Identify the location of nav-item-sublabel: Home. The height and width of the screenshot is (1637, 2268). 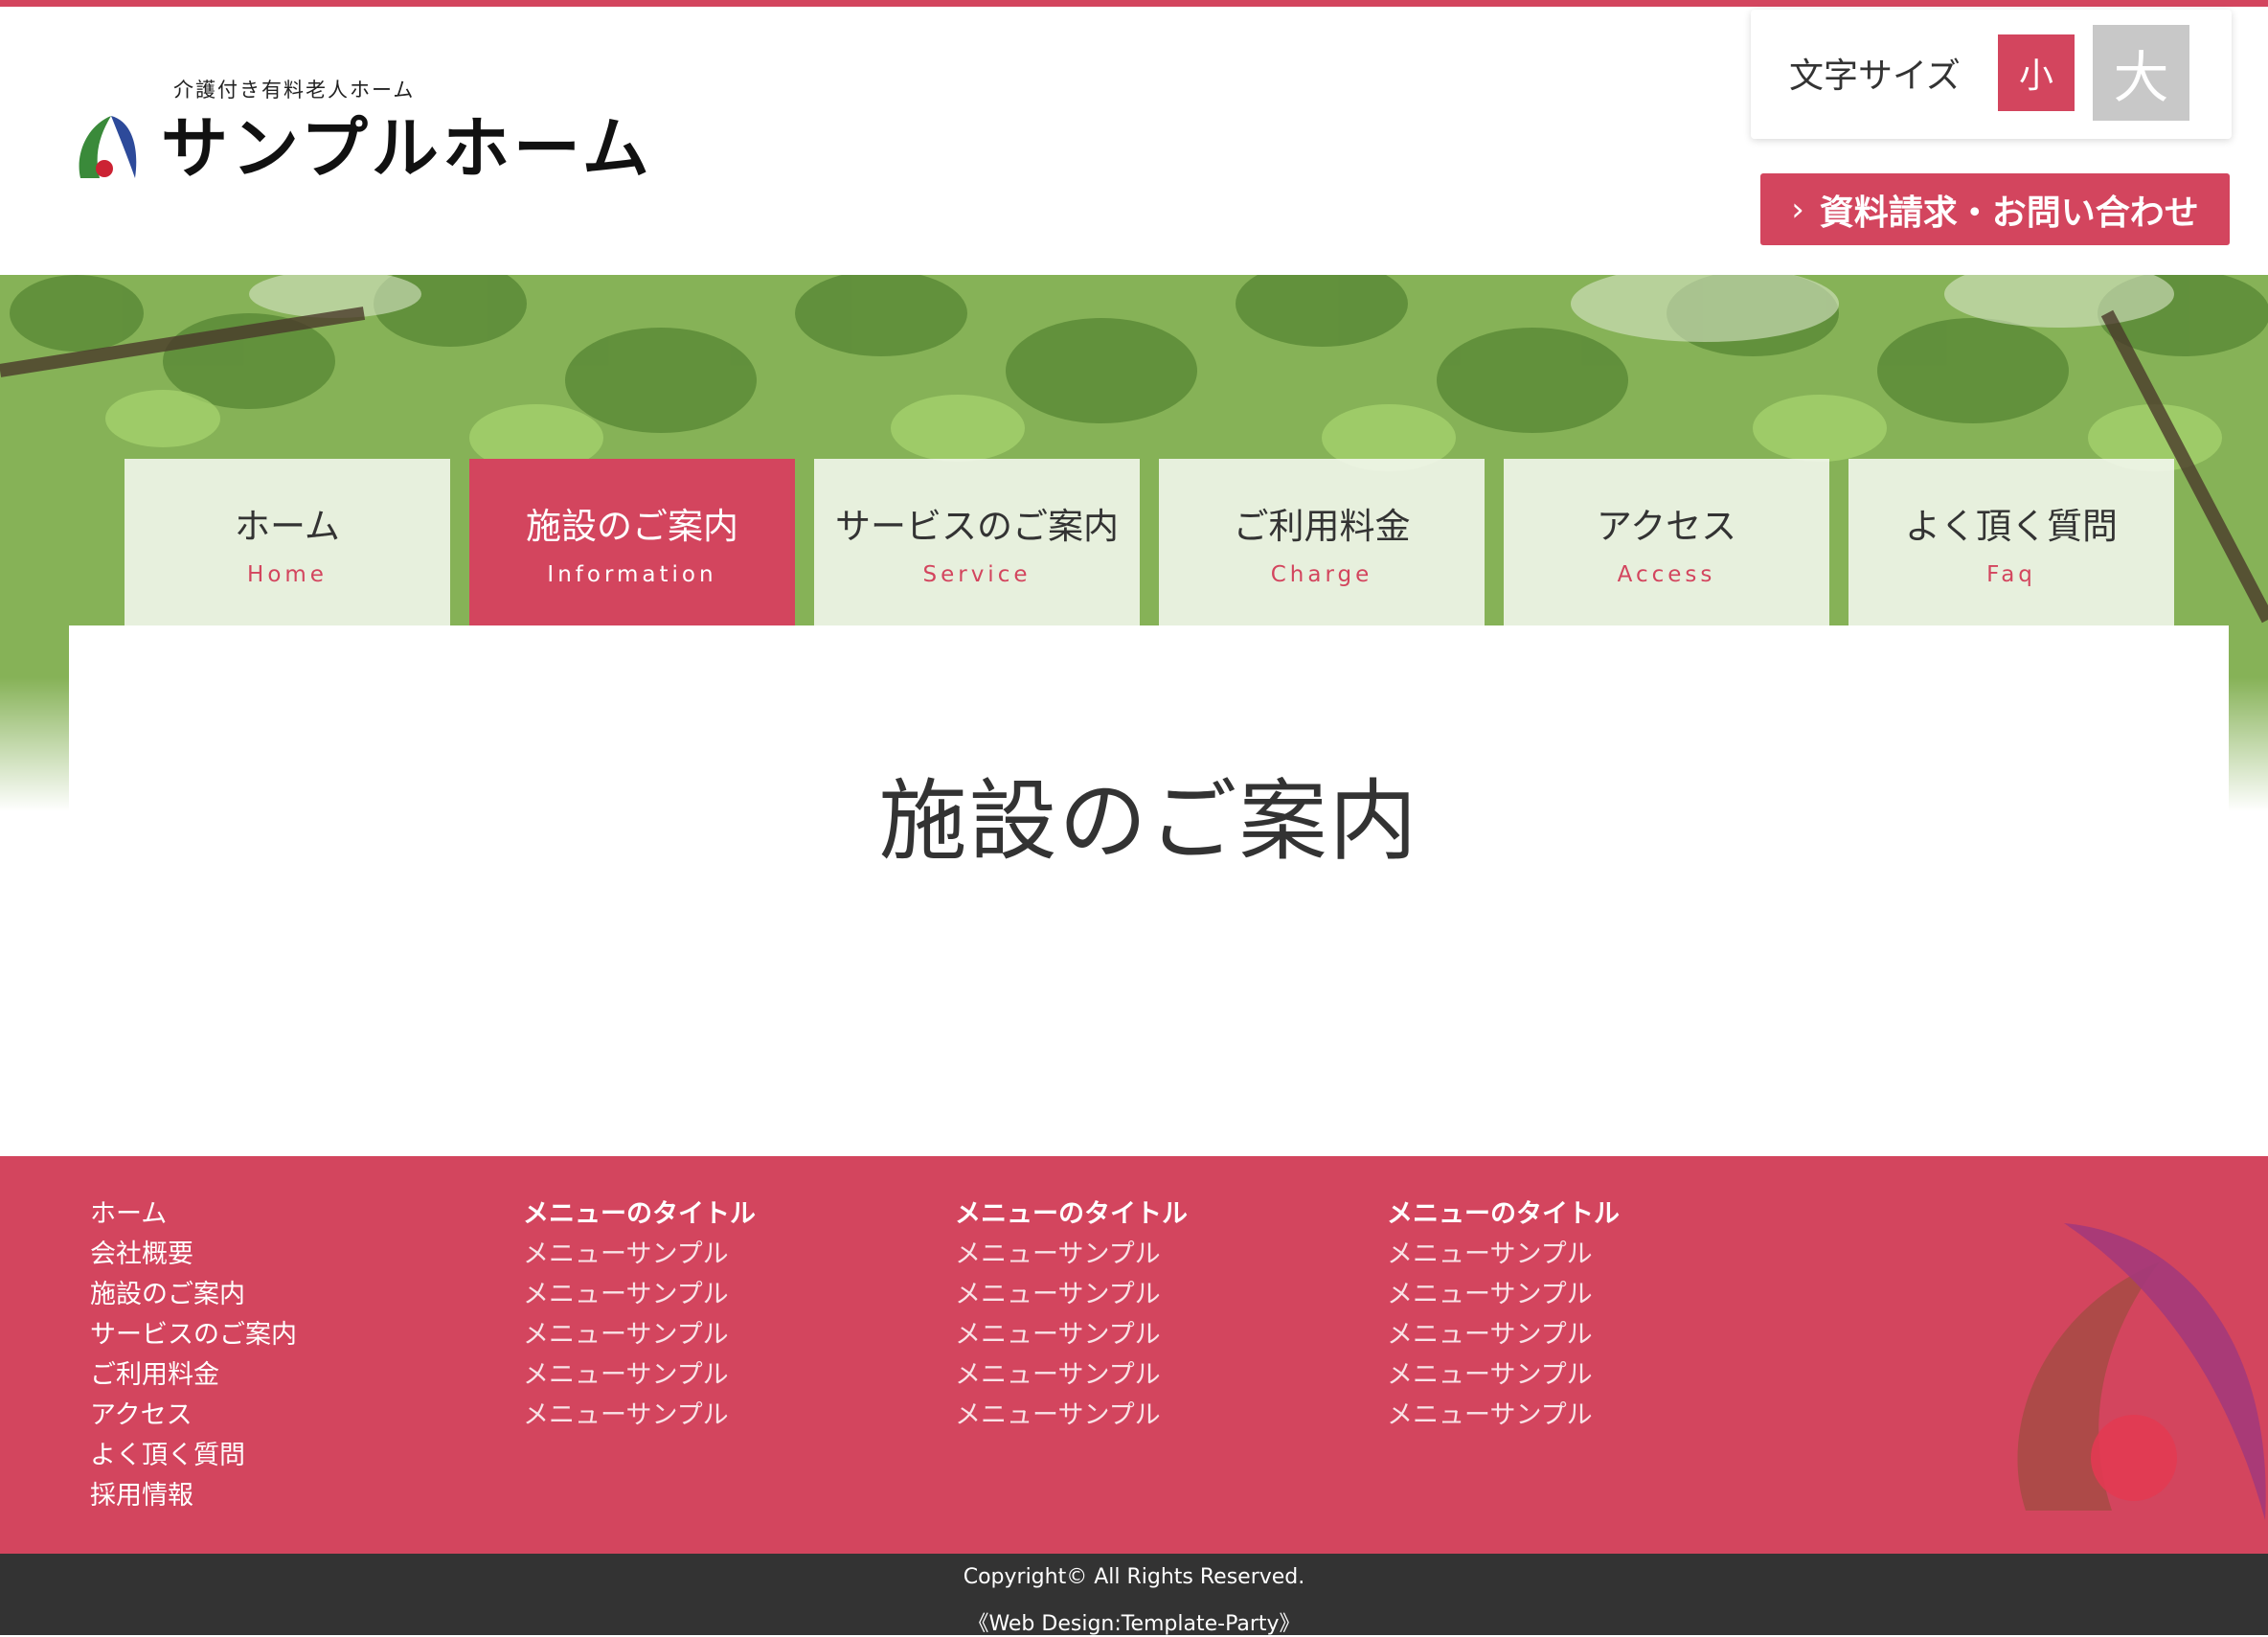
(287, 574).